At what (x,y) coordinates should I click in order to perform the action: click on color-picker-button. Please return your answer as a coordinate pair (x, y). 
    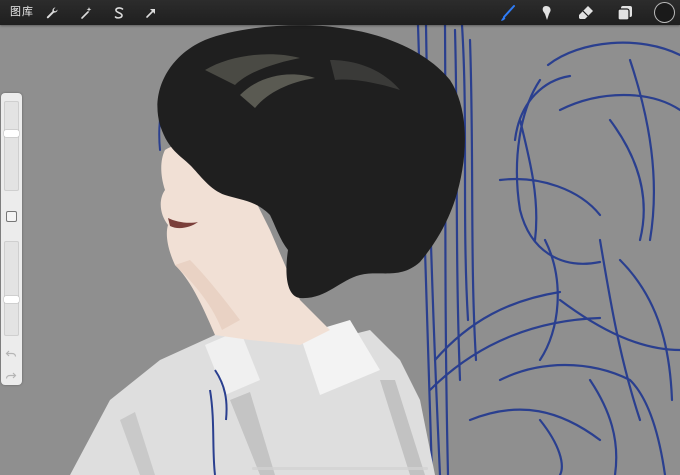
    Looking at the image, I should click on (664, 12).